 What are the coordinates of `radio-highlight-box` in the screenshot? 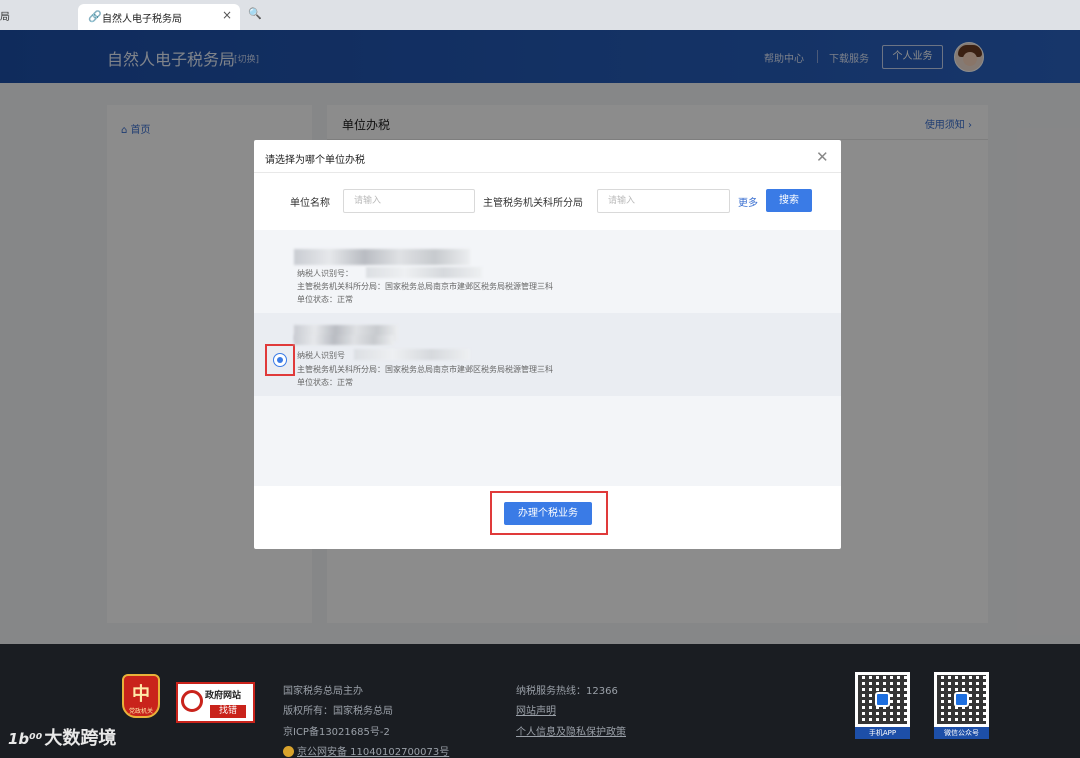 It's located at (280, 360).